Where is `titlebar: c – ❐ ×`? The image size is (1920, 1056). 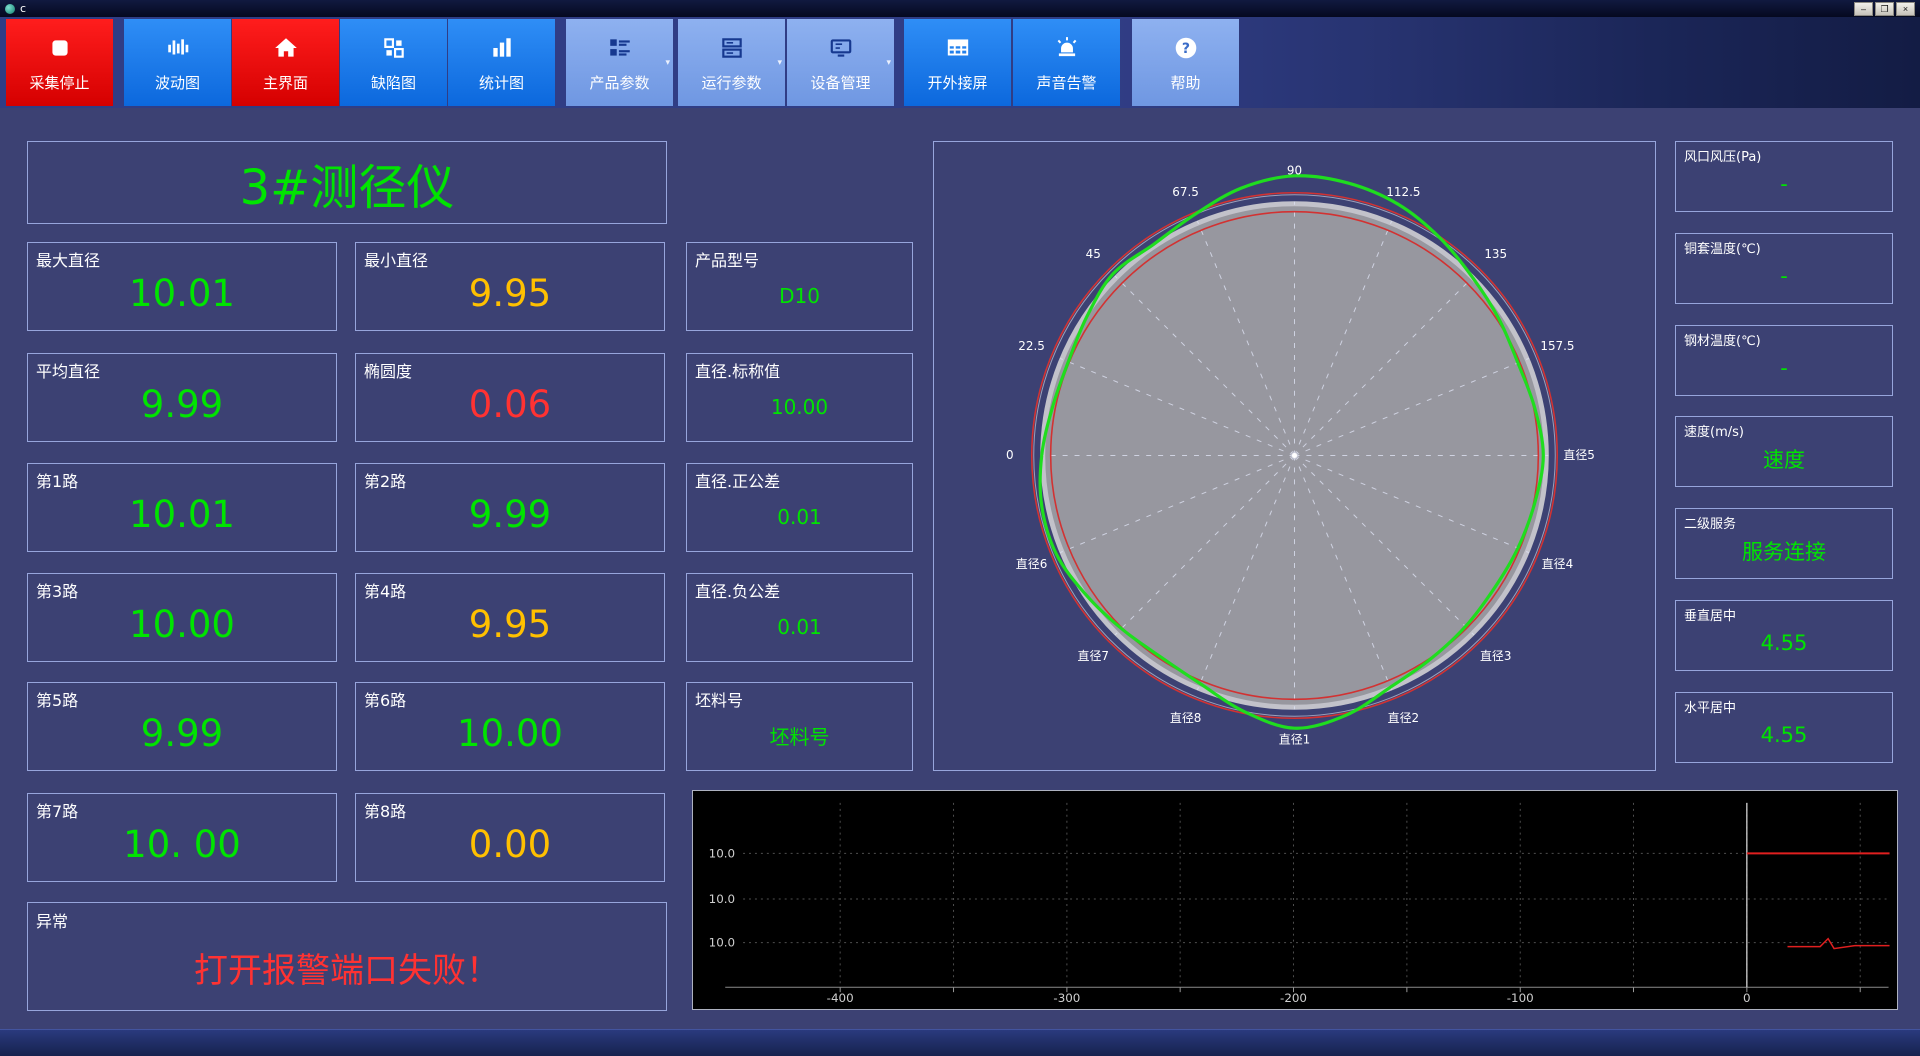 titlebar: c – ❐ × is located at coordinates (960, 8).